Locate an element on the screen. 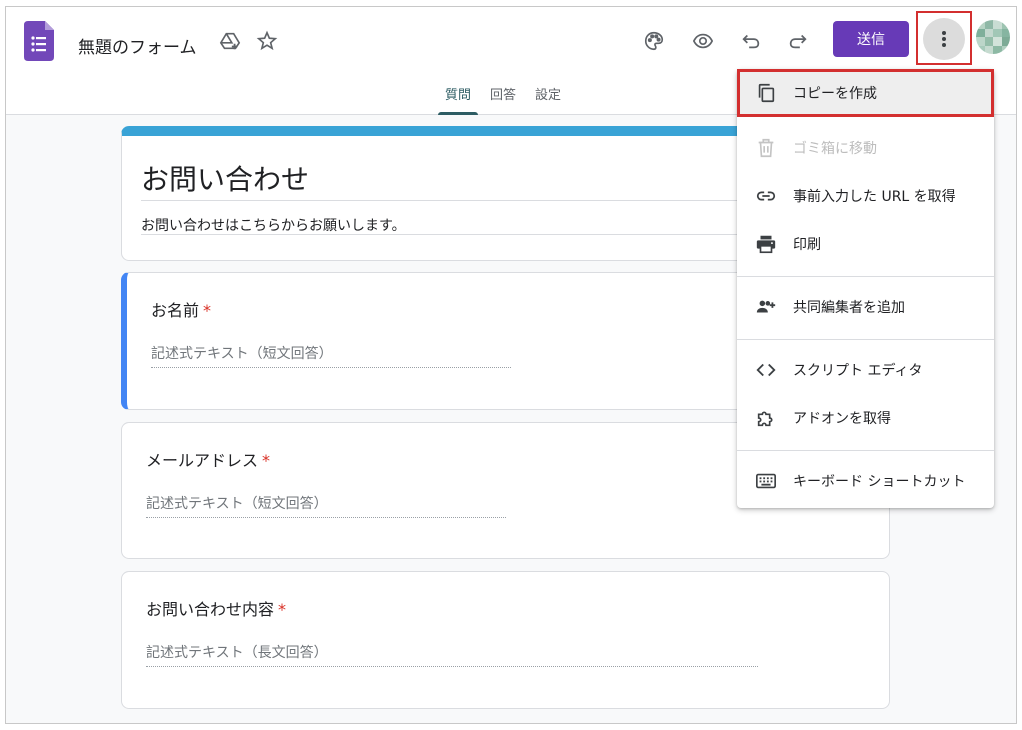 The height and width of the screenshot is (730, 1022). redo-icon is located at coordinates (798, 41).